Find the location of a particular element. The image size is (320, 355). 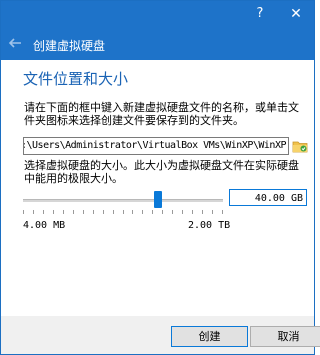

min-size-label: 4.00 MB is located at coordinates (44, 225).